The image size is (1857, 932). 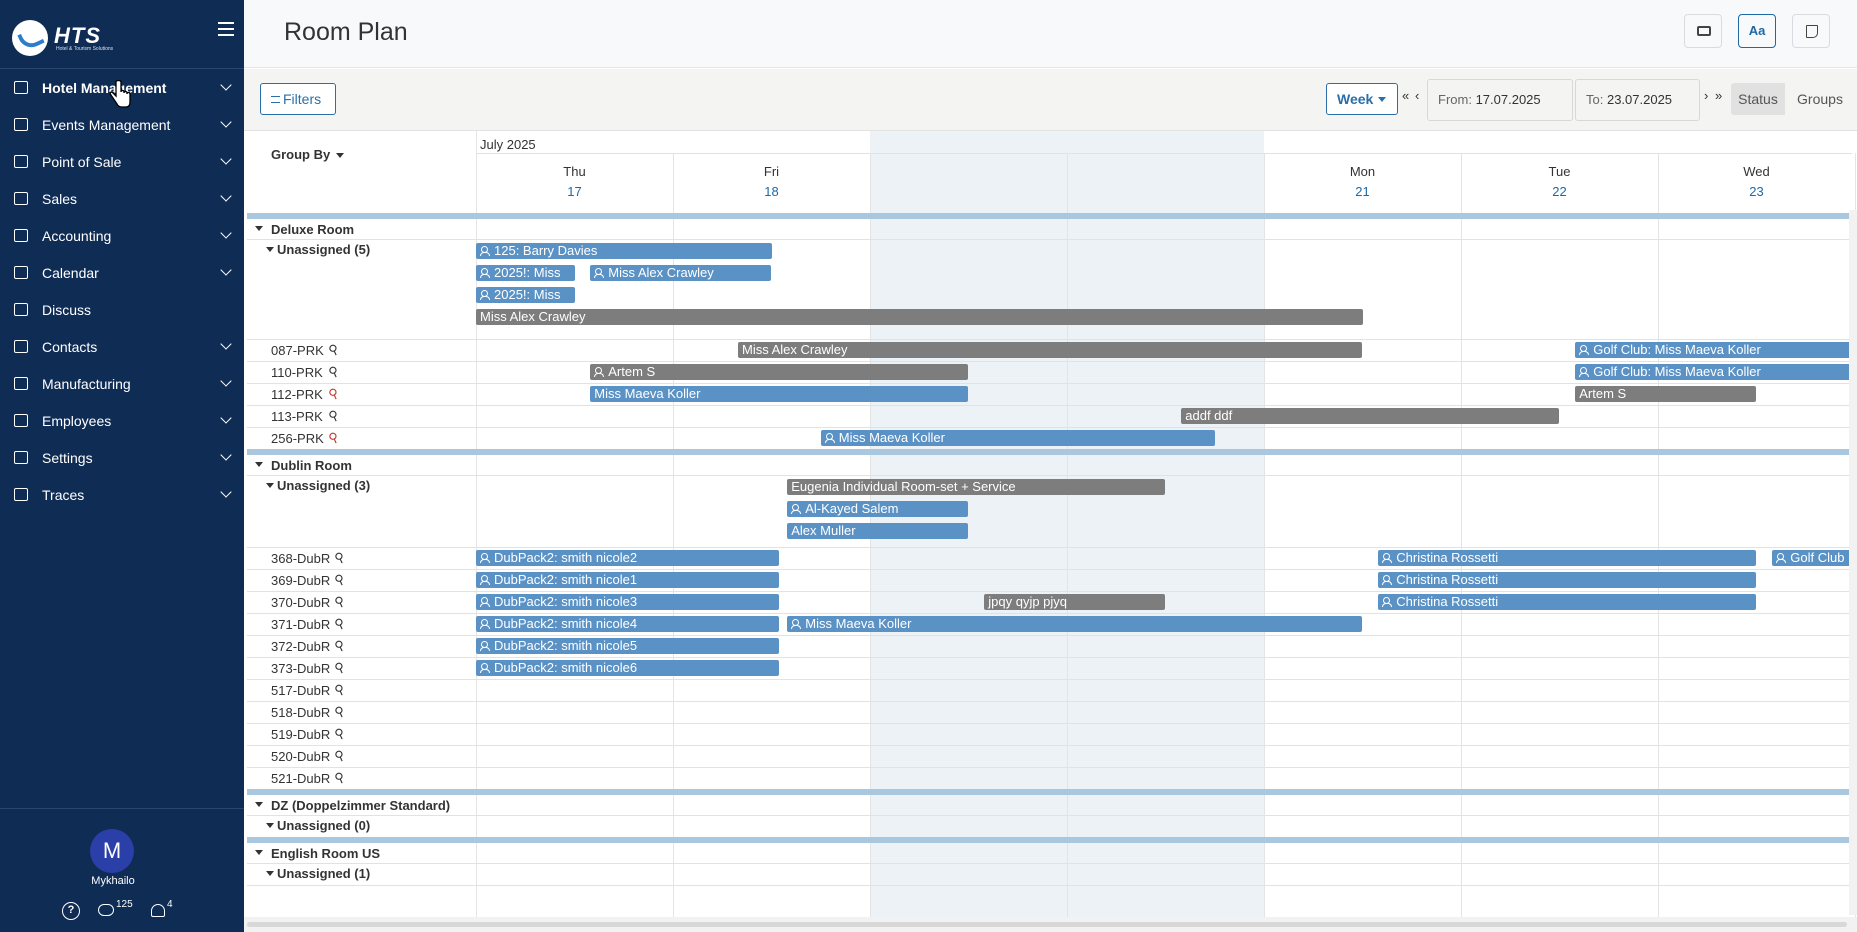 What do you see at coordinates (122, 494) in the screenshot?
I see `sidebar-item-traces: Traces` at bounding box center [122, 494].